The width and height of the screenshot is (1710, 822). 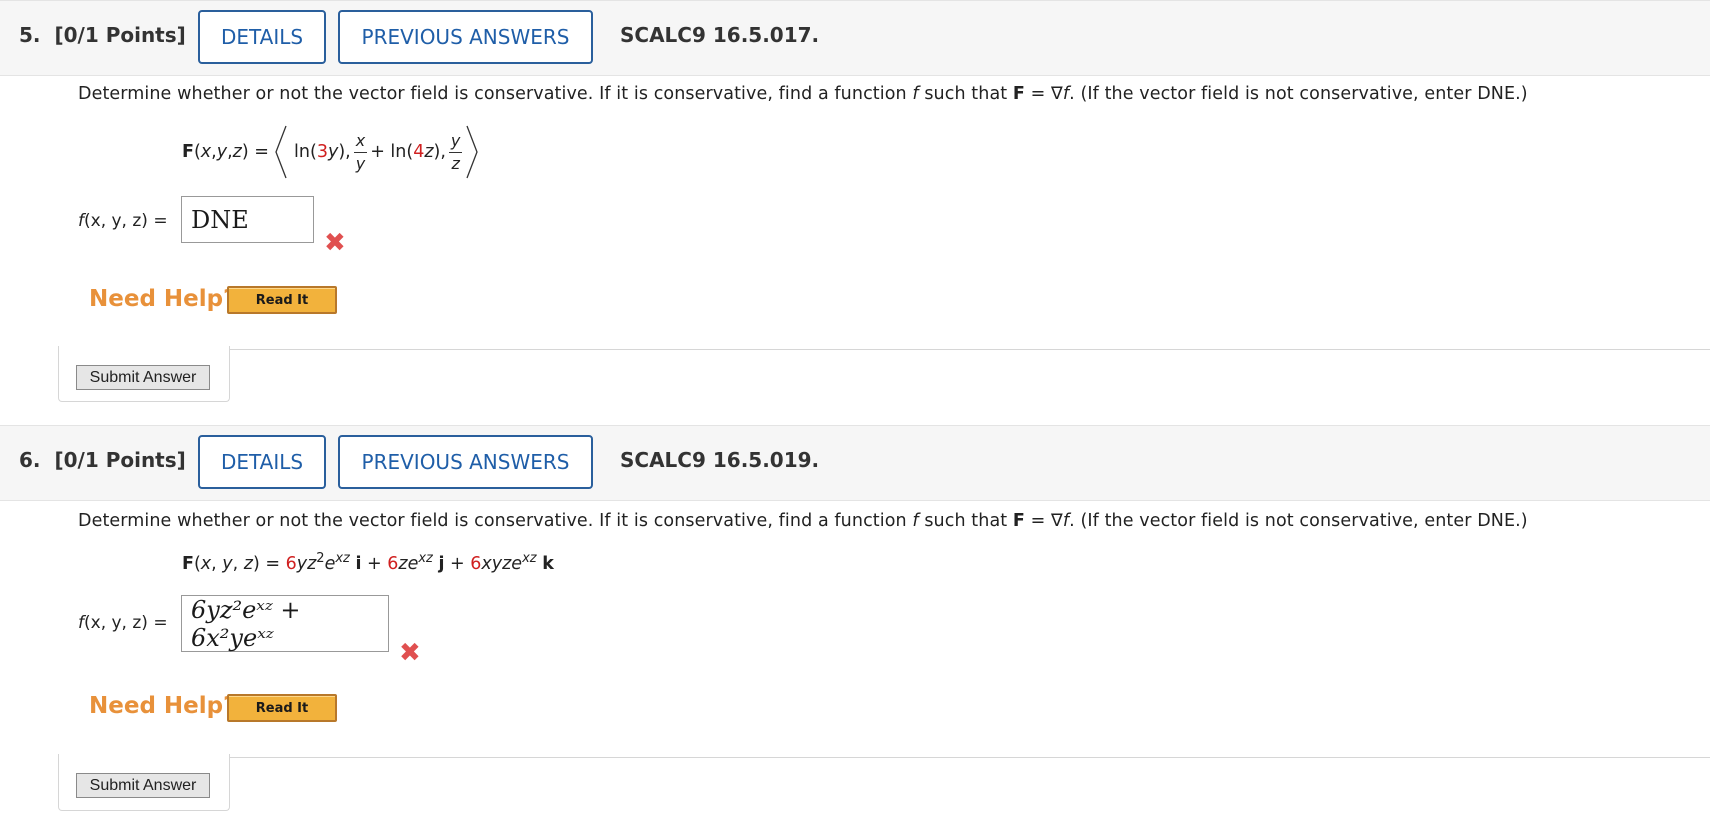 I want to click on right-angle-bracket, so click(x=472, y=152).